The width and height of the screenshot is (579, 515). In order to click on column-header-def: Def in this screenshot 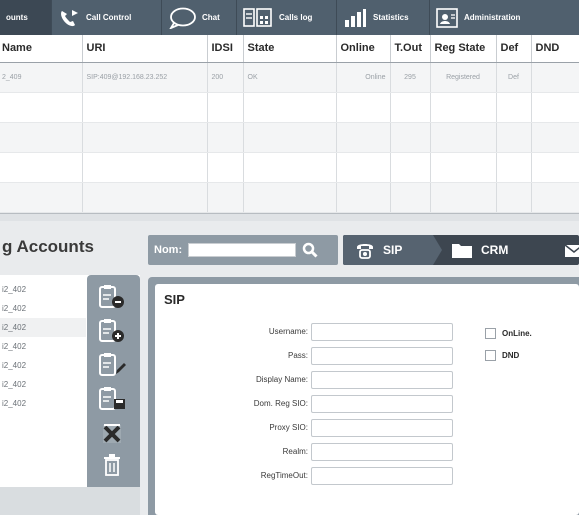, I will do `click(514, 49)`.